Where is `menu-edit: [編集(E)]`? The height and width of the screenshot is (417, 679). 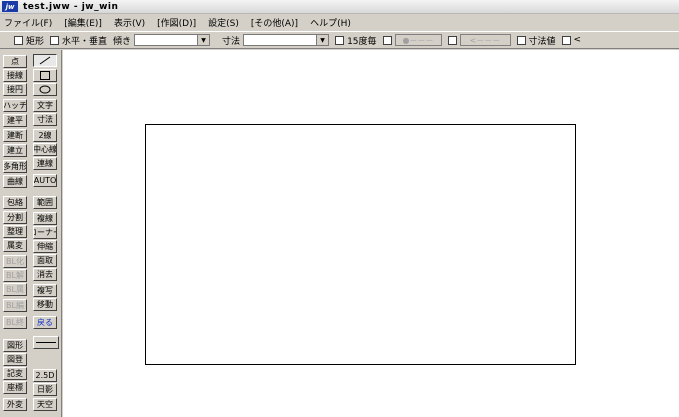
menu-edit: [編集(E)] is located at coordinates (83, 22).